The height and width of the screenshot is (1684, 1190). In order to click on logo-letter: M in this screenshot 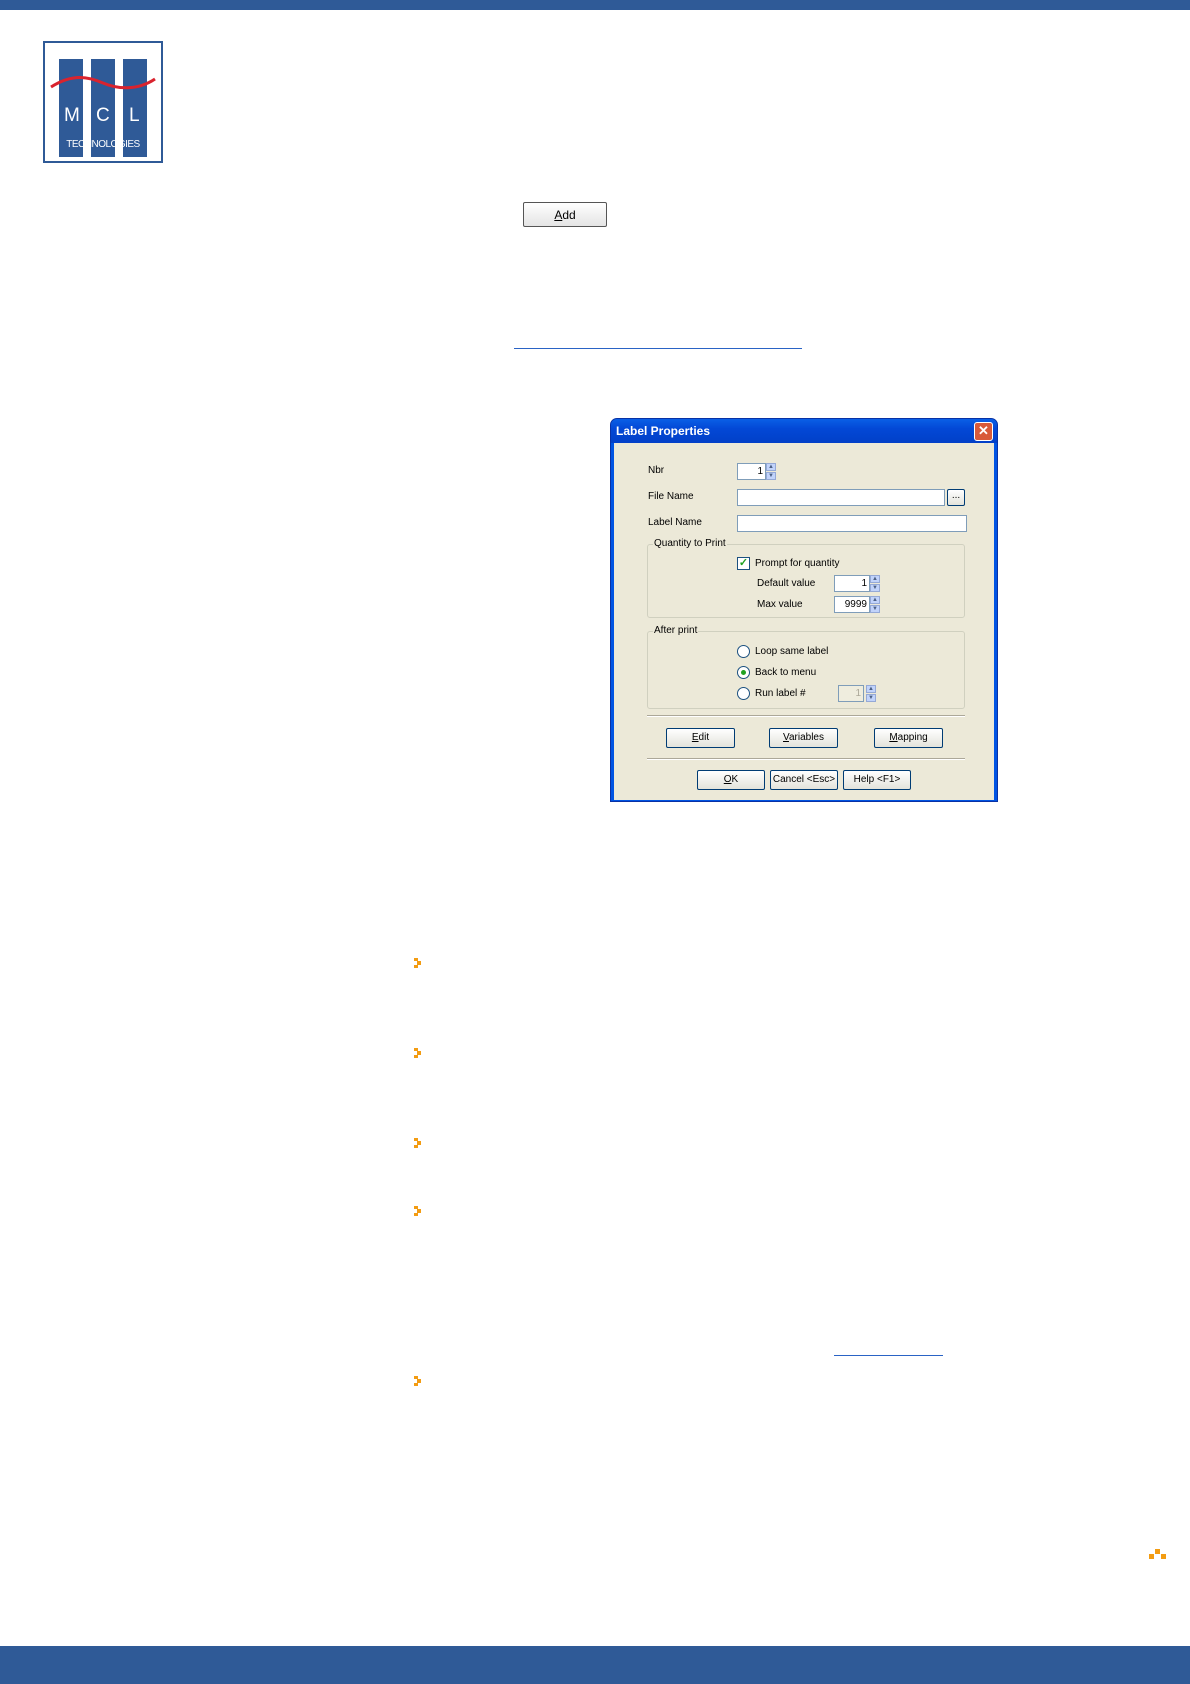, I will do `click(72, 115)`.